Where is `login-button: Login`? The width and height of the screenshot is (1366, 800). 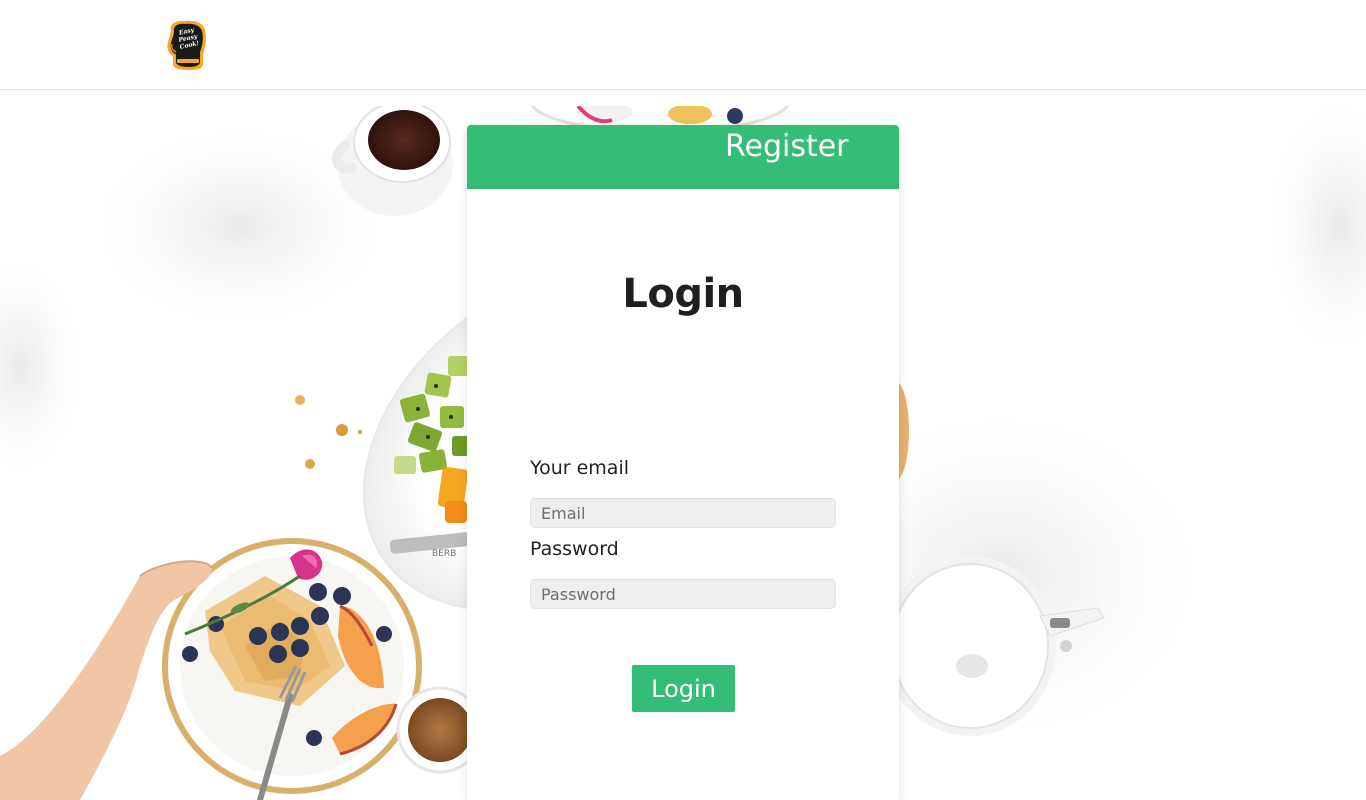
login-button: Login is located at coordinates (683, 688).